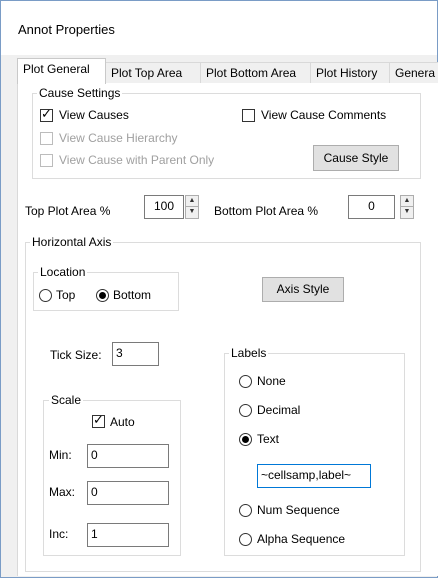 This screenshot has width=438, height=578. What do you see at coordinates (128, 456) in the screenshot?
I see `scale-min-input: 0` at bounding box center [128, 456].